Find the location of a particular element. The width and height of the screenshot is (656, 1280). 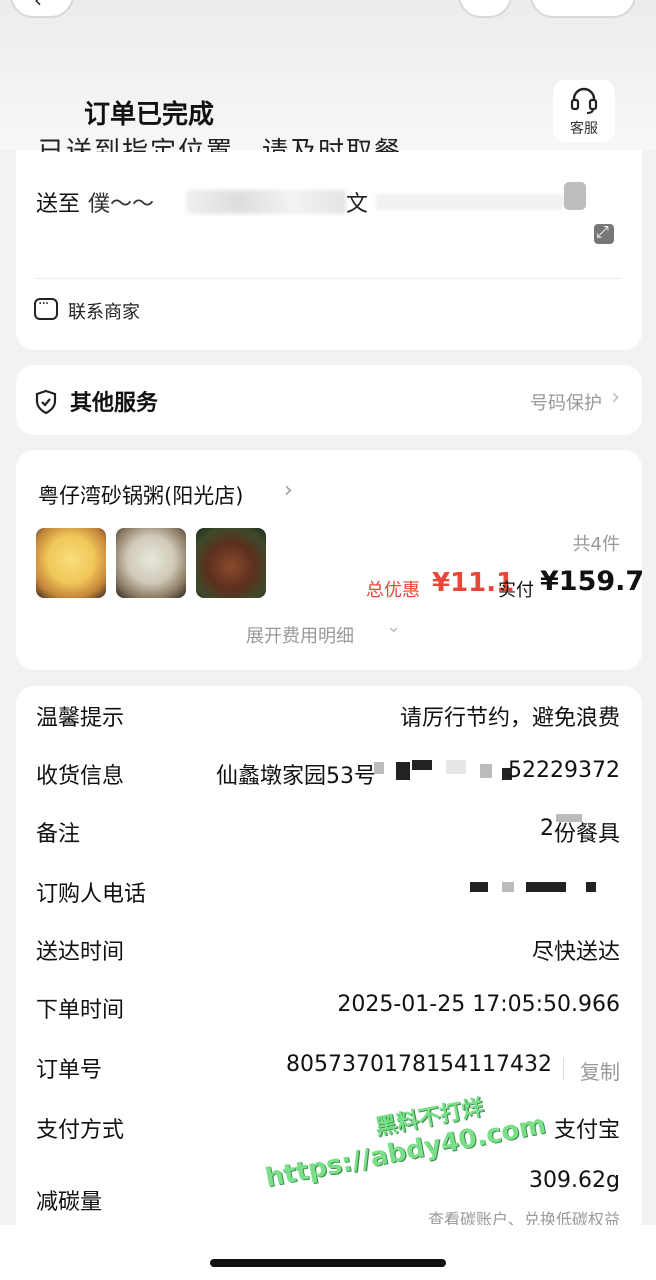

note-value: 份餐具 is located at coordinates (586, 834).